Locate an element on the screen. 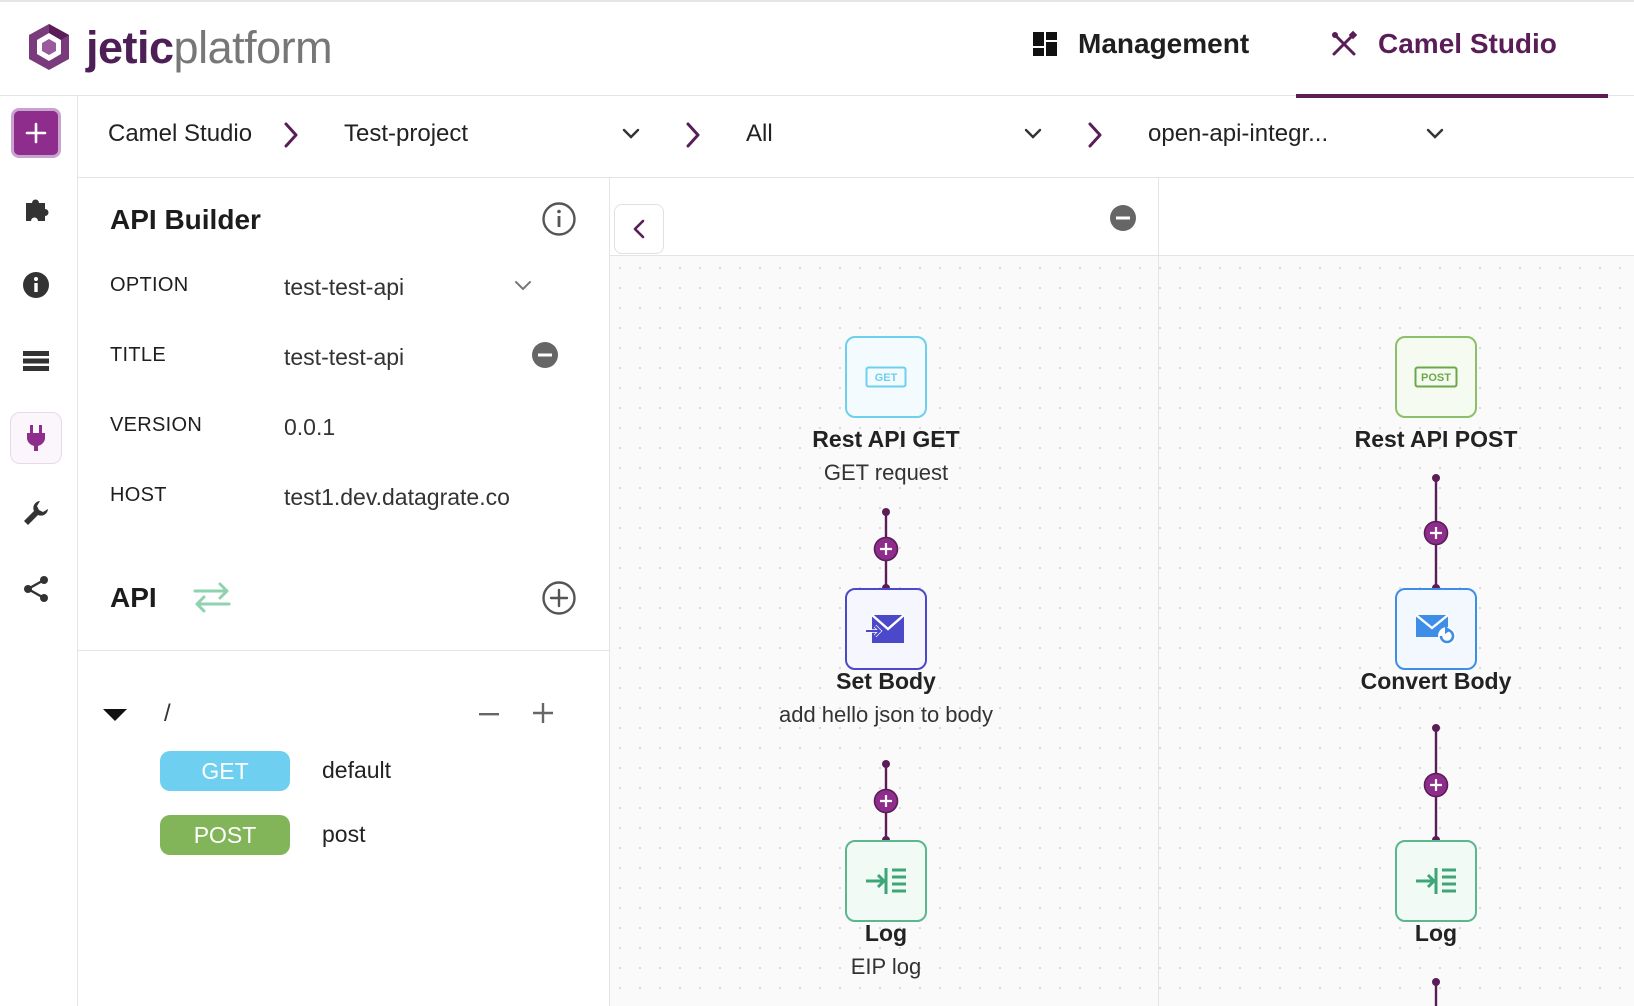 The height and width of the screenshot is (1006, 1634). caret-down-icon is located at coordinates (115, 715).